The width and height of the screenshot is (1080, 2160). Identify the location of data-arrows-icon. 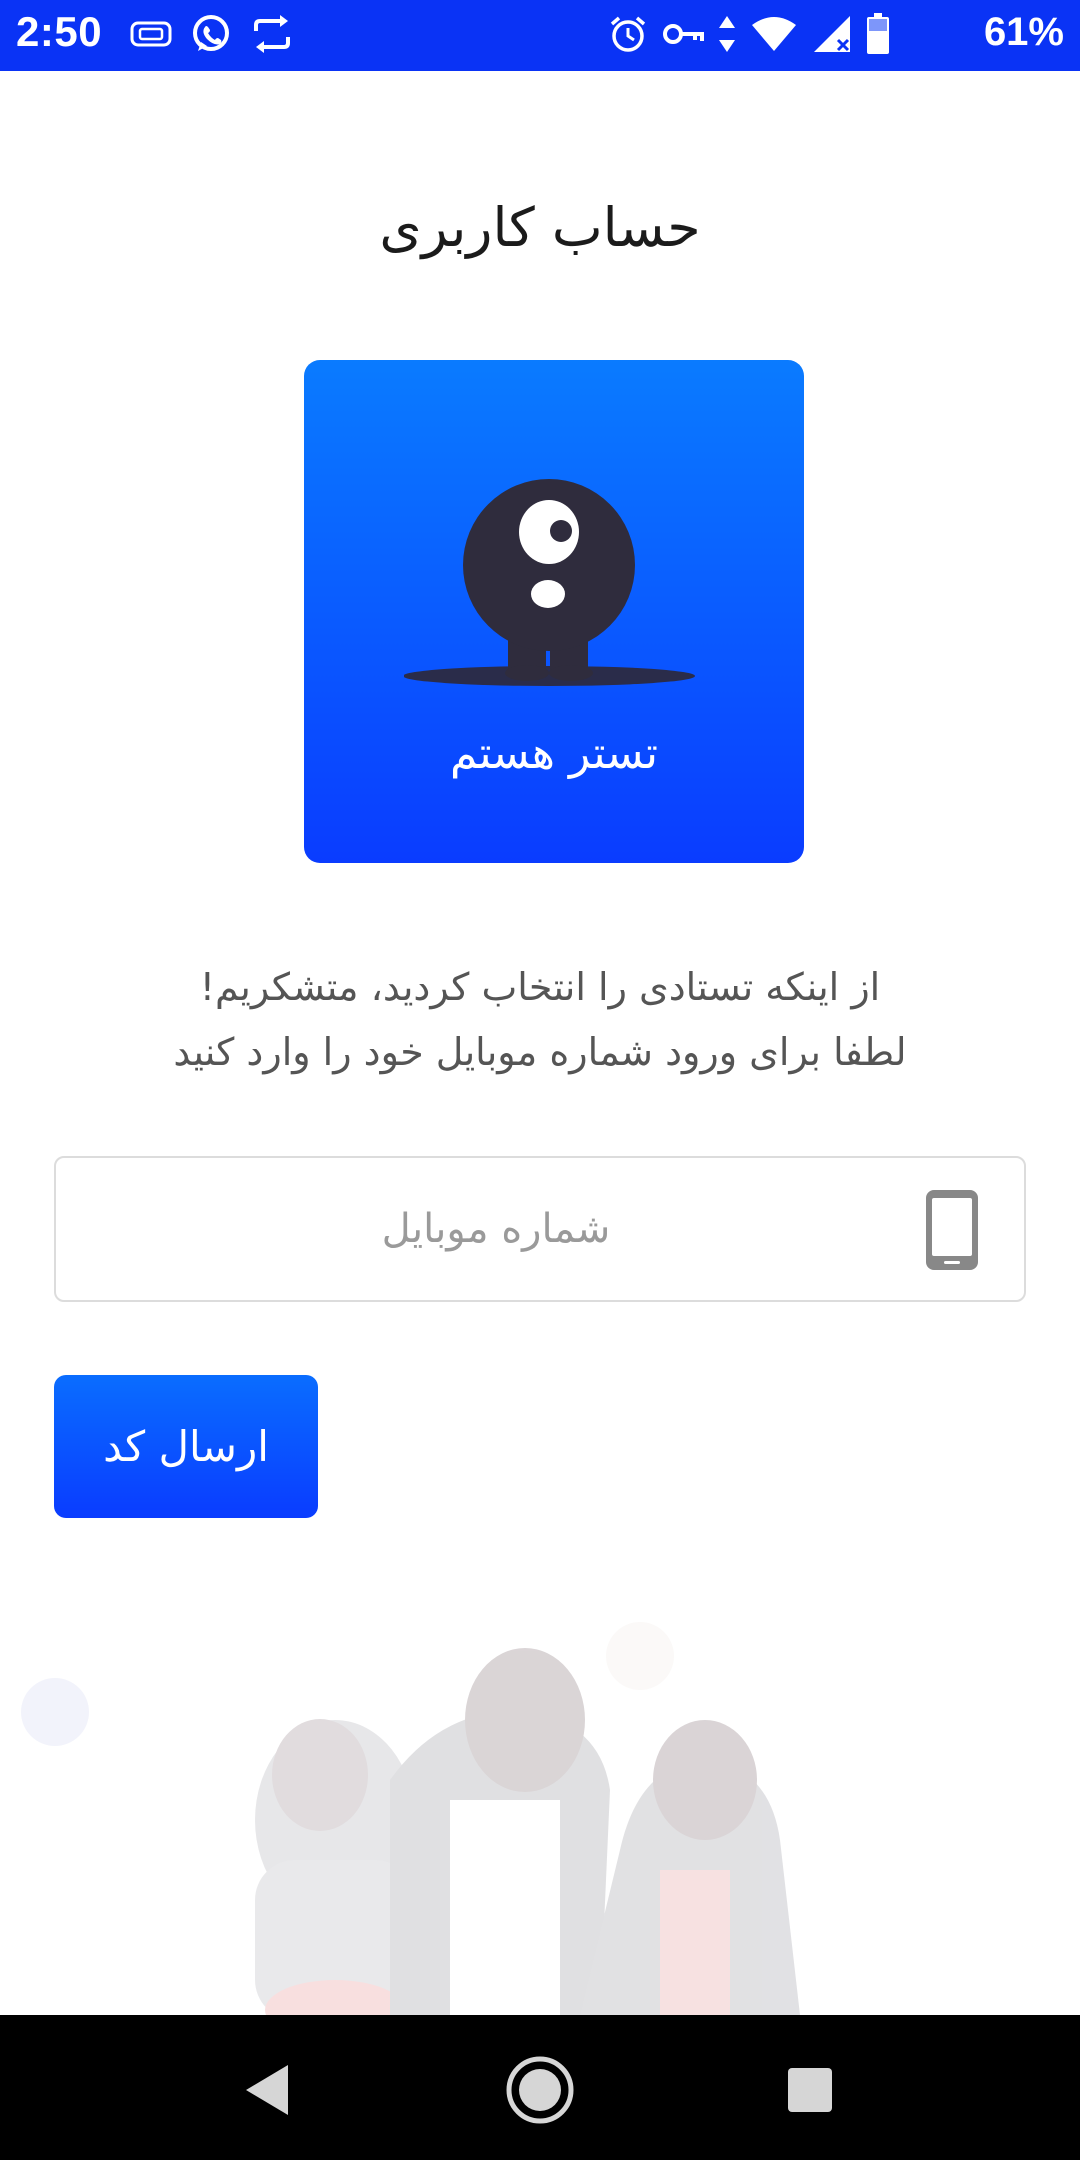
(727, 36).